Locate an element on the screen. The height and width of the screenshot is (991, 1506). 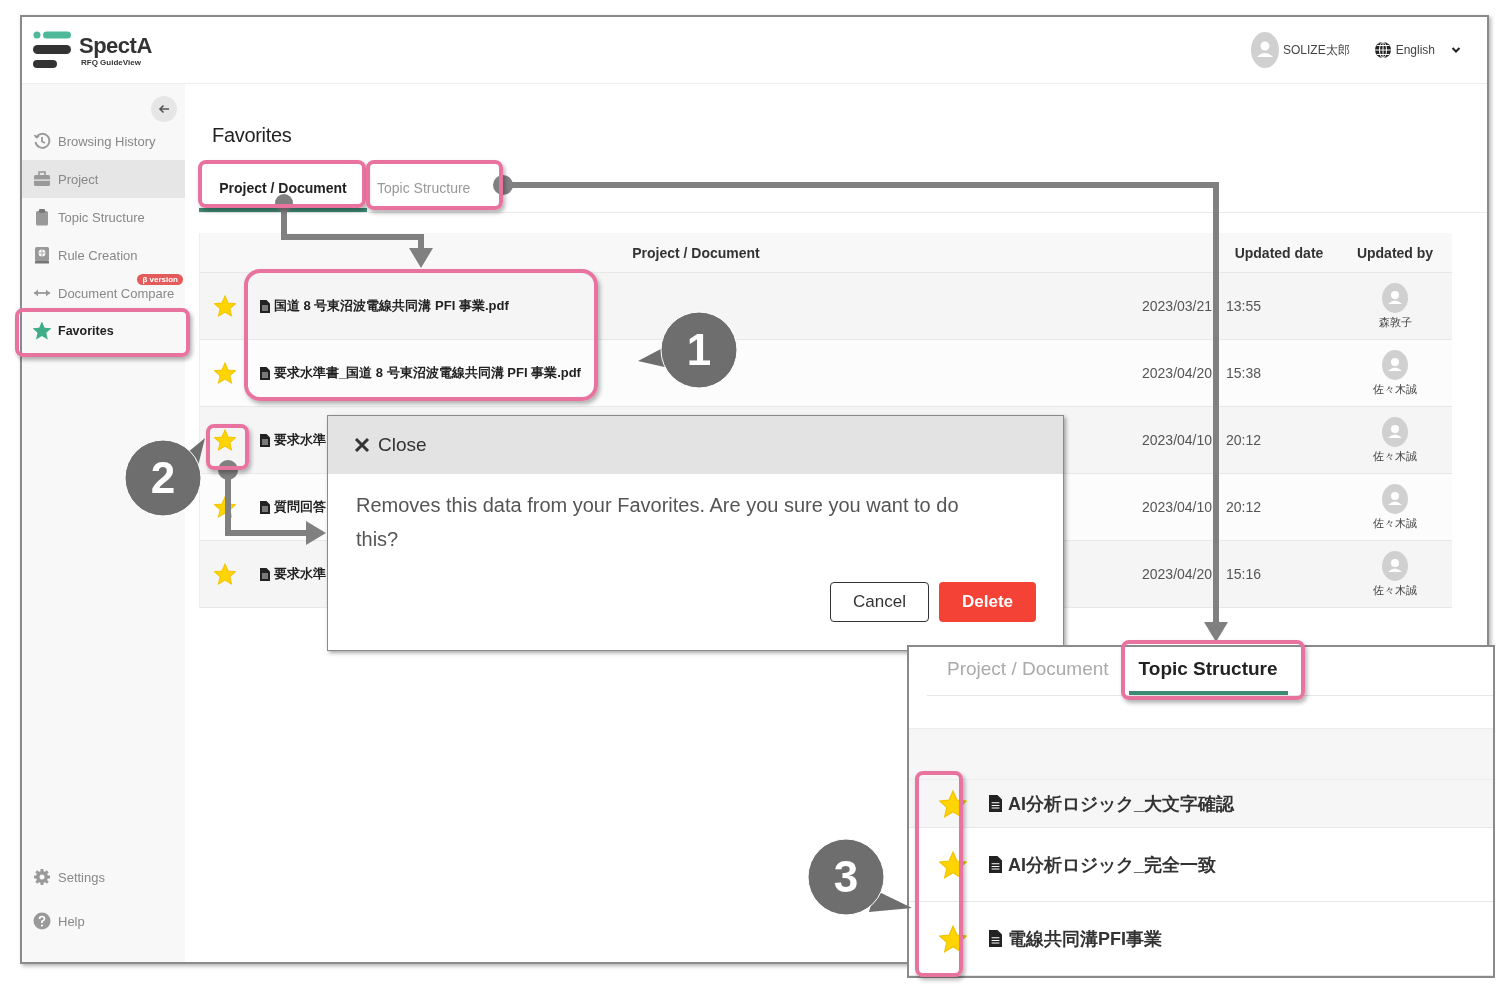
history-icon is located at coordinates (42, 141).